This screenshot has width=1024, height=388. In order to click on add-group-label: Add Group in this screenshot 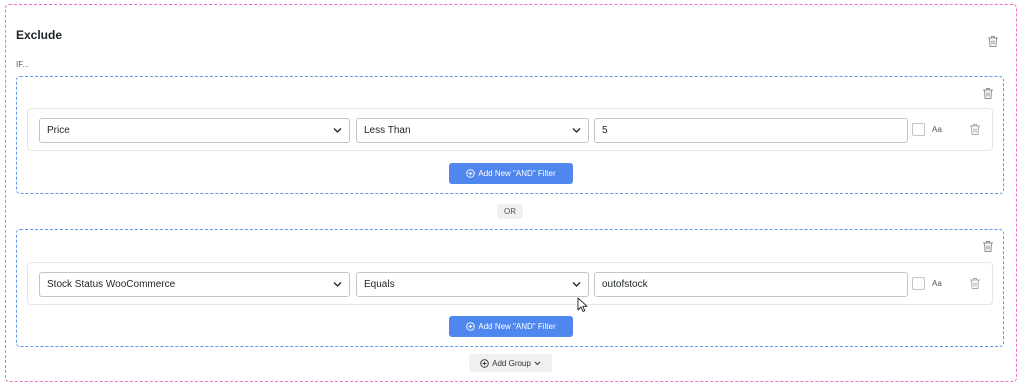, I will do `click(511, 363)`.